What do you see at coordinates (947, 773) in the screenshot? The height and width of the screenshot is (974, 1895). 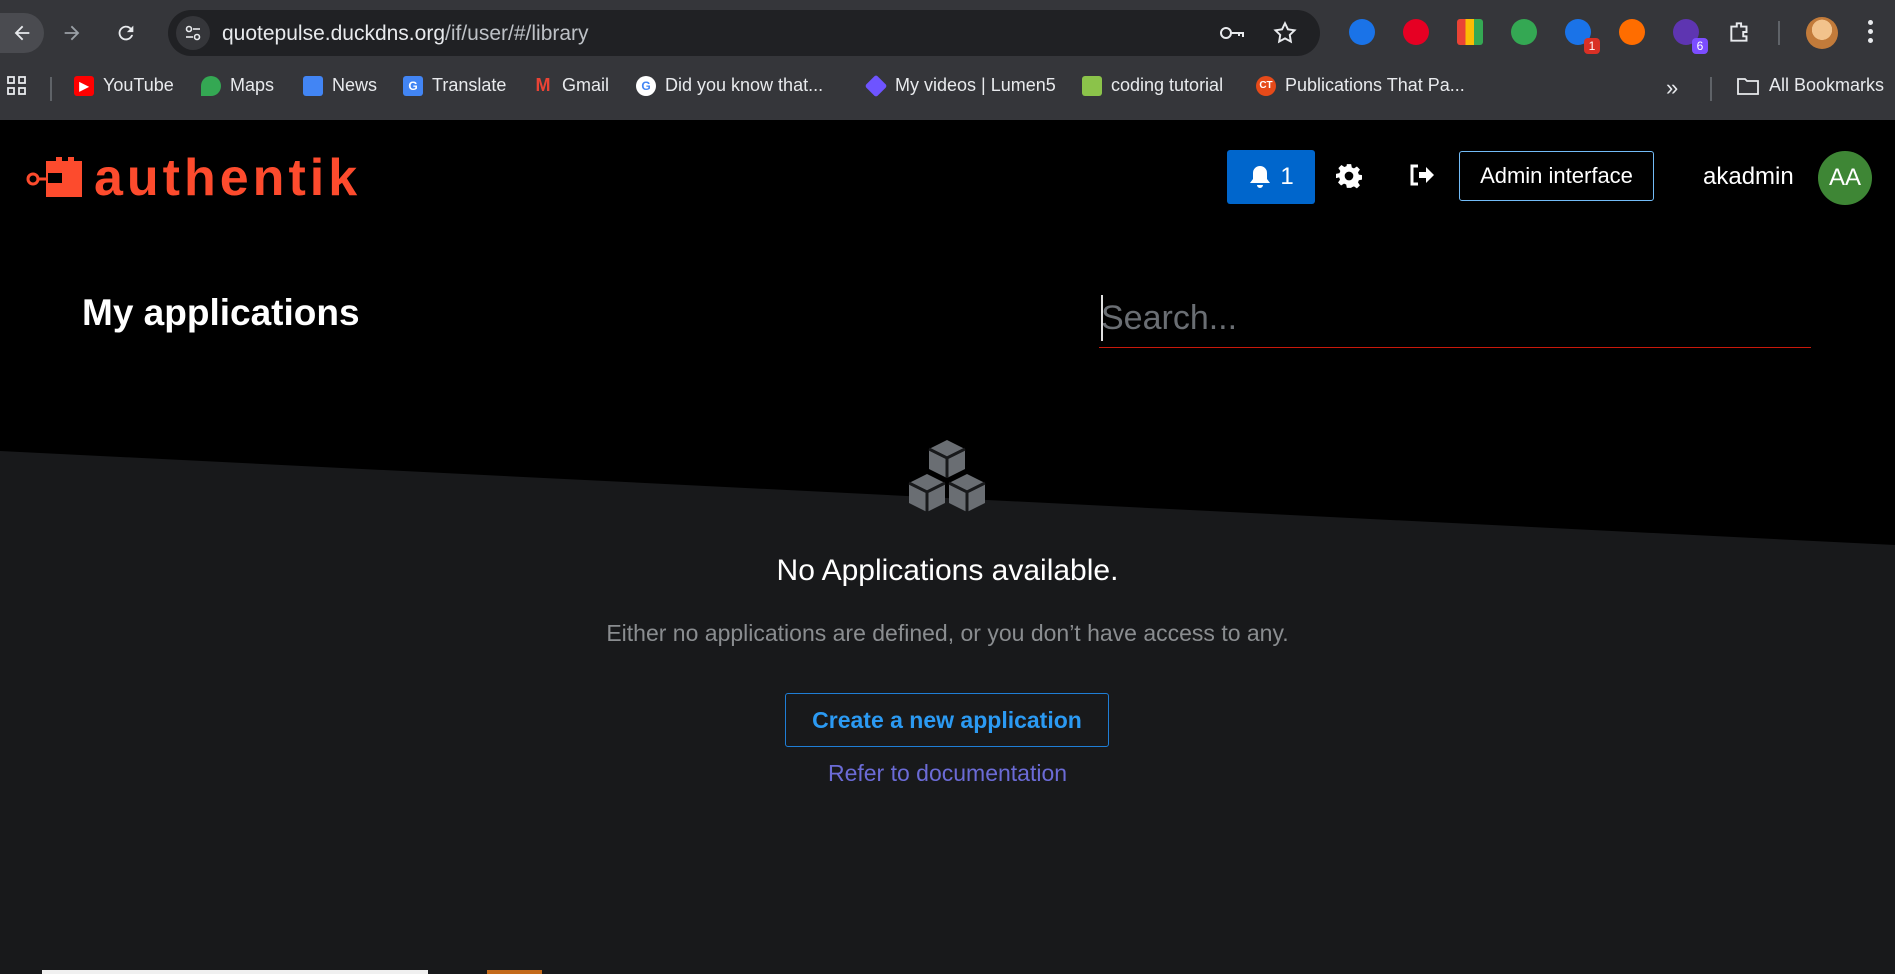 I see `documentation-link: Refer to documentation` at bounding box center [947, 773].